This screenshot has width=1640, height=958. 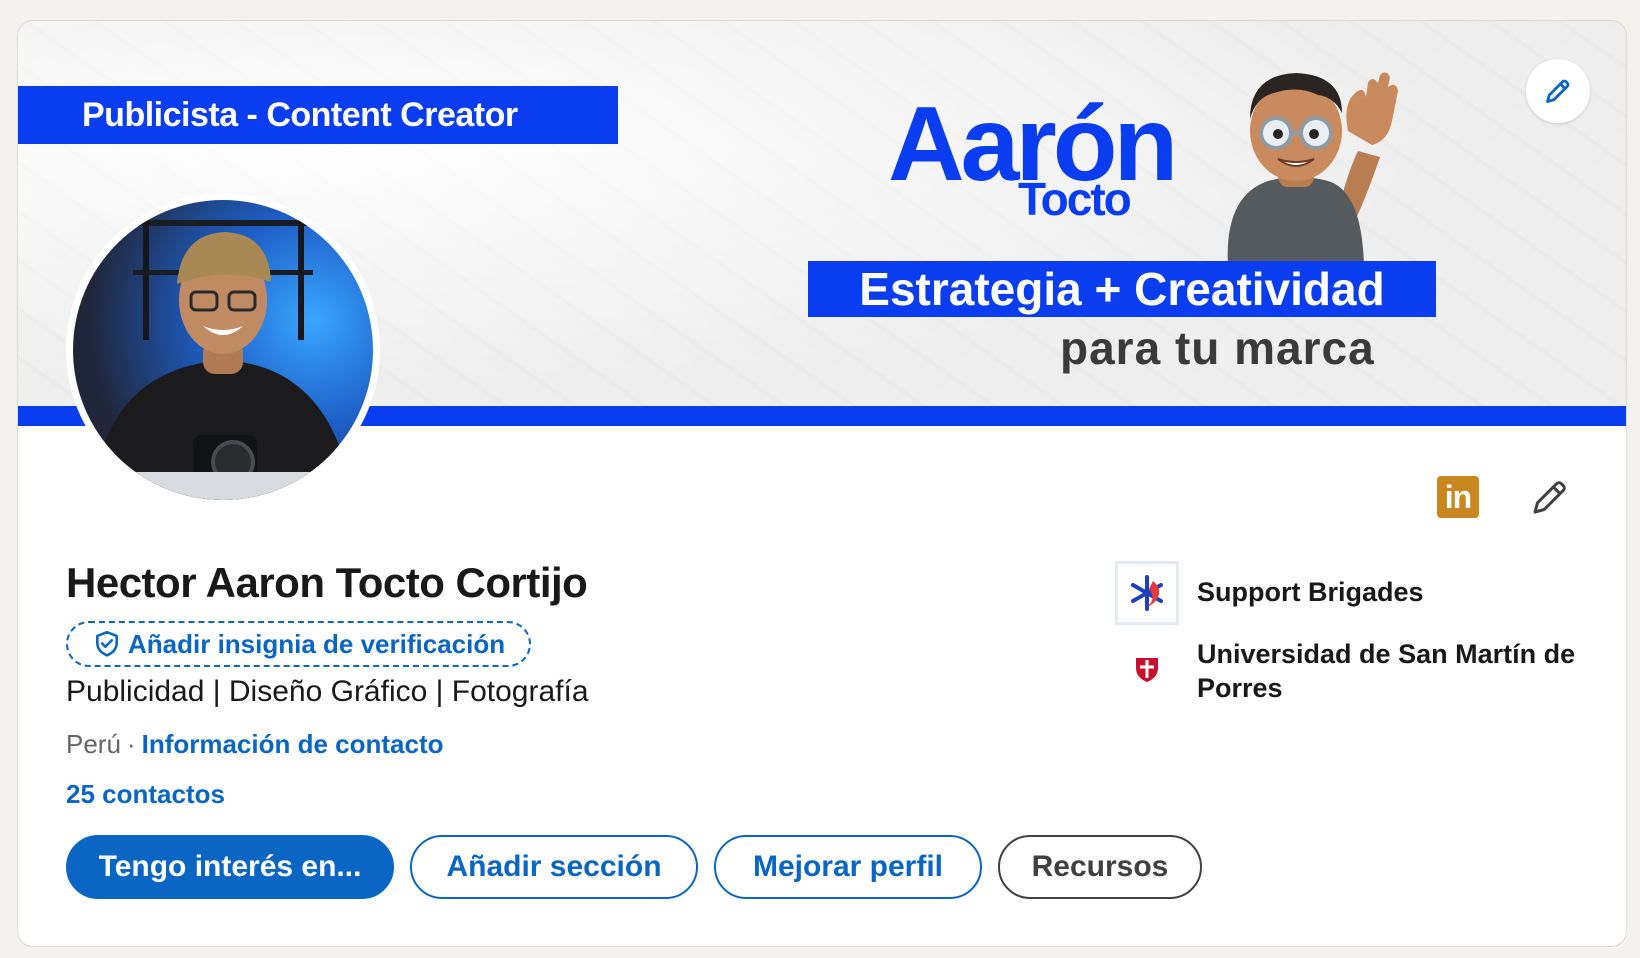 I want to click on experience-item-support-brigades: Support Brigades, so click(x=1365, y=593).